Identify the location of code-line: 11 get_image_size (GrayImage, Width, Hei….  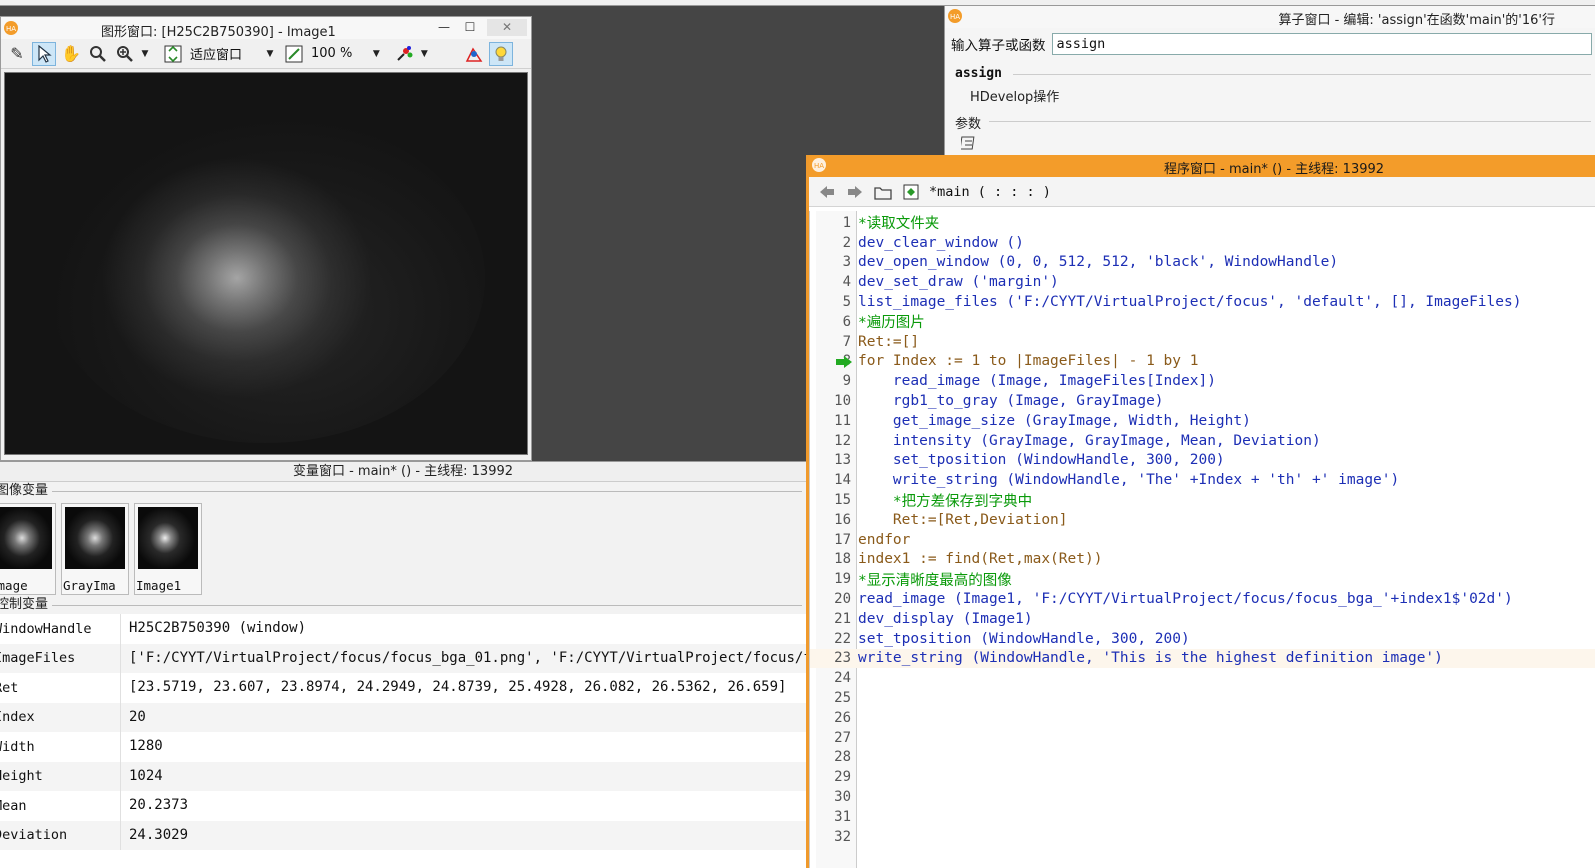
(1202, 421).